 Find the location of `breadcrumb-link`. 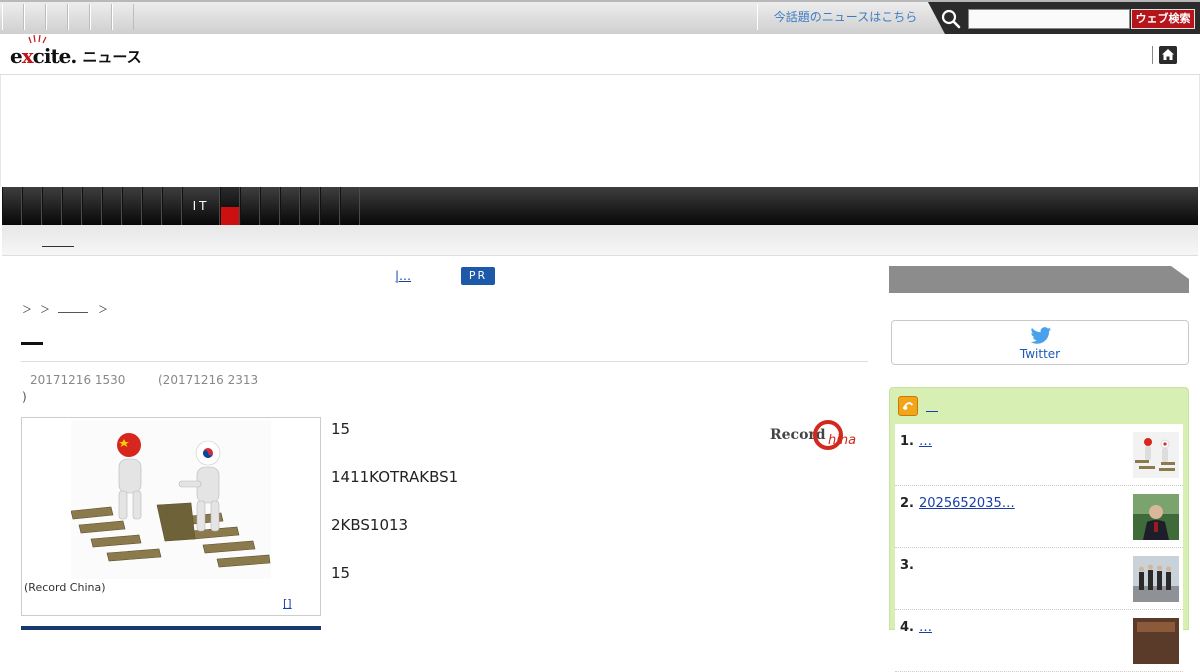

breadcrumb-link is located at coordinates (73, 308).